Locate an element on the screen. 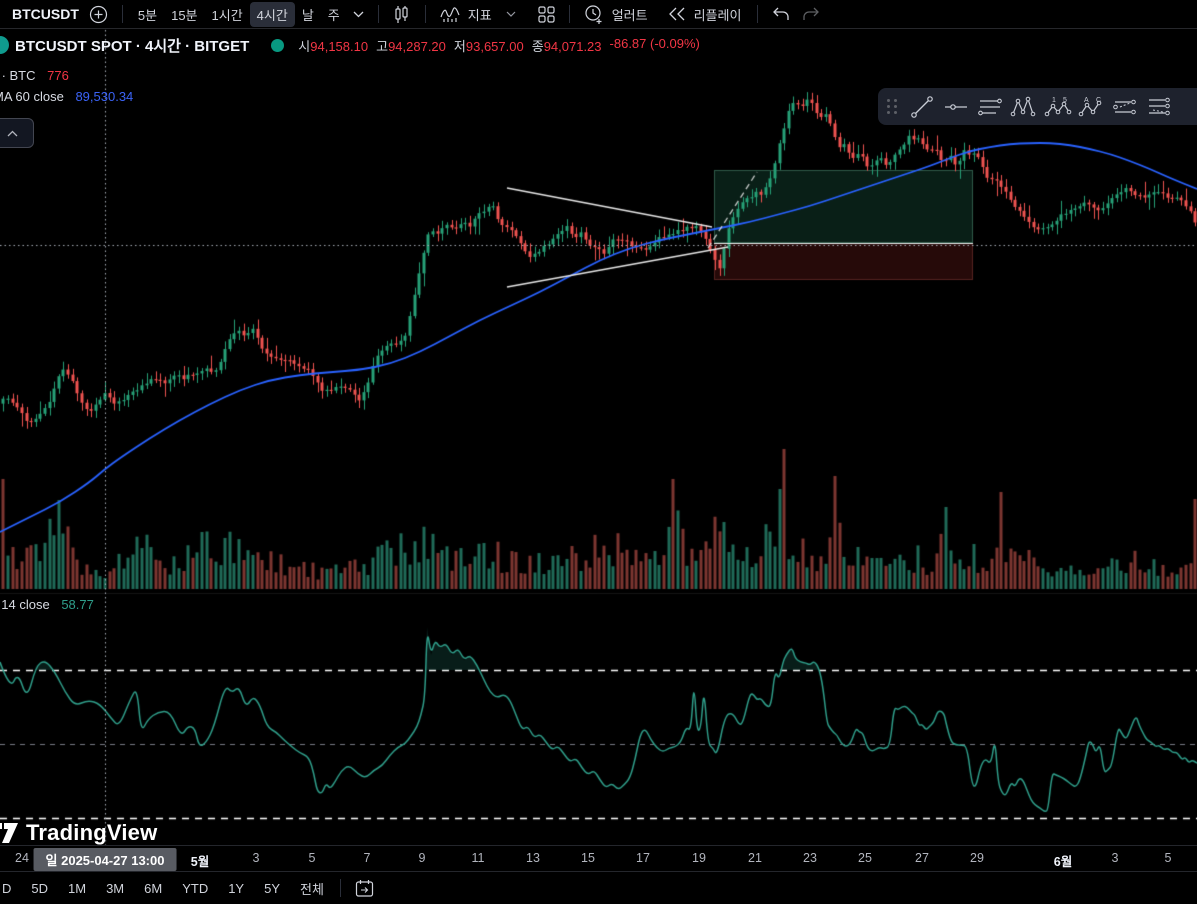  top-toolbar: BTCUSDT 5분 15분 1시간 4시간 날 주 지표 얼러트 리플레이 is located at coordinates (598, 14).